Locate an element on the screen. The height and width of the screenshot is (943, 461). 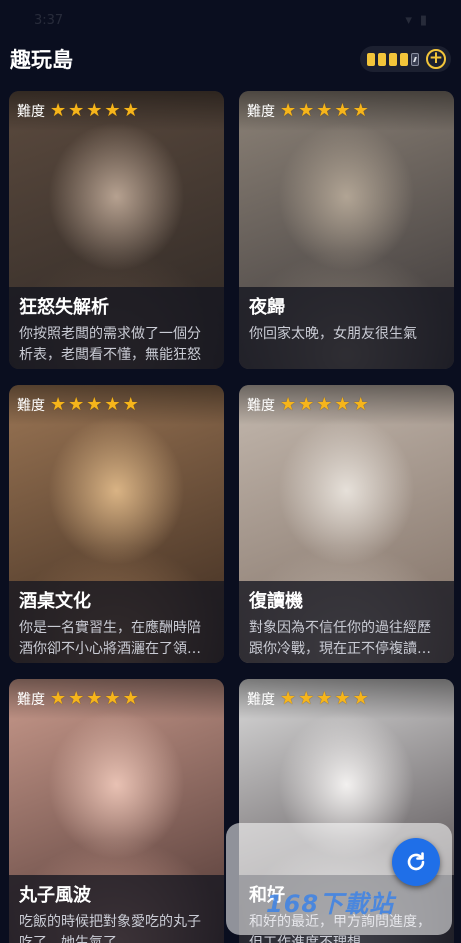
card-info: 丸子風波吃飯的時候把對象愛吃的丸子吃了，她生氣了 is located at coordinates (116, 909).